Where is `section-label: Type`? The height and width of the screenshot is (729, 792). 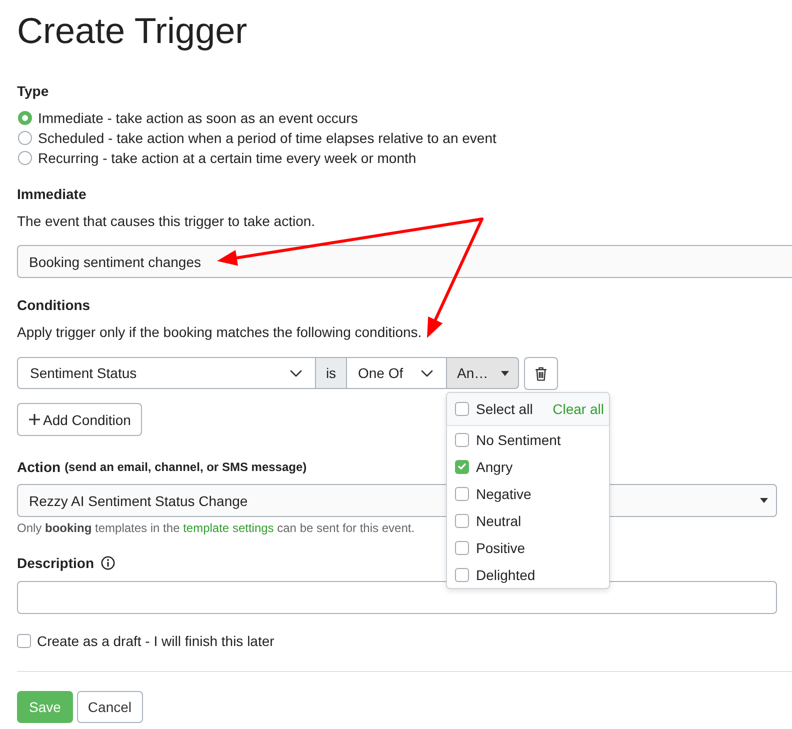 section-label: Type is located at coordinates (33, 91).